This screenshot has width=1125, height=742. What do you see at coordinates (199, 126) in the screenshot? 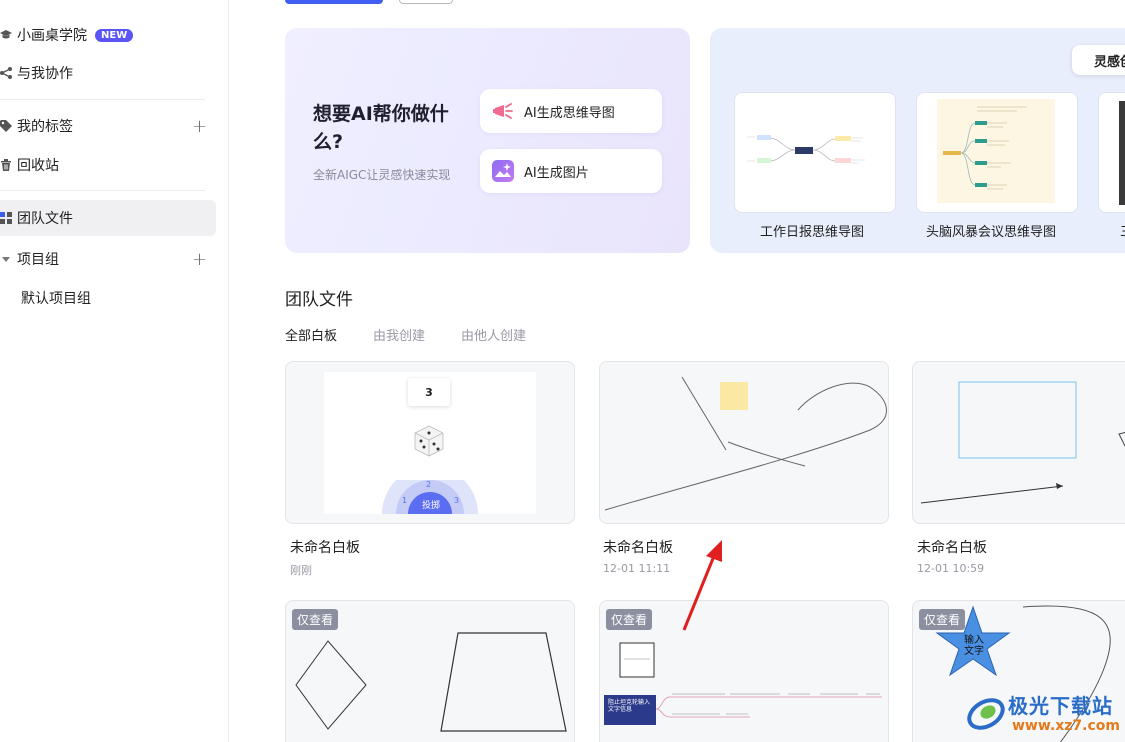
I see `add-tag-icon: +` at bounding box center [199, 126].